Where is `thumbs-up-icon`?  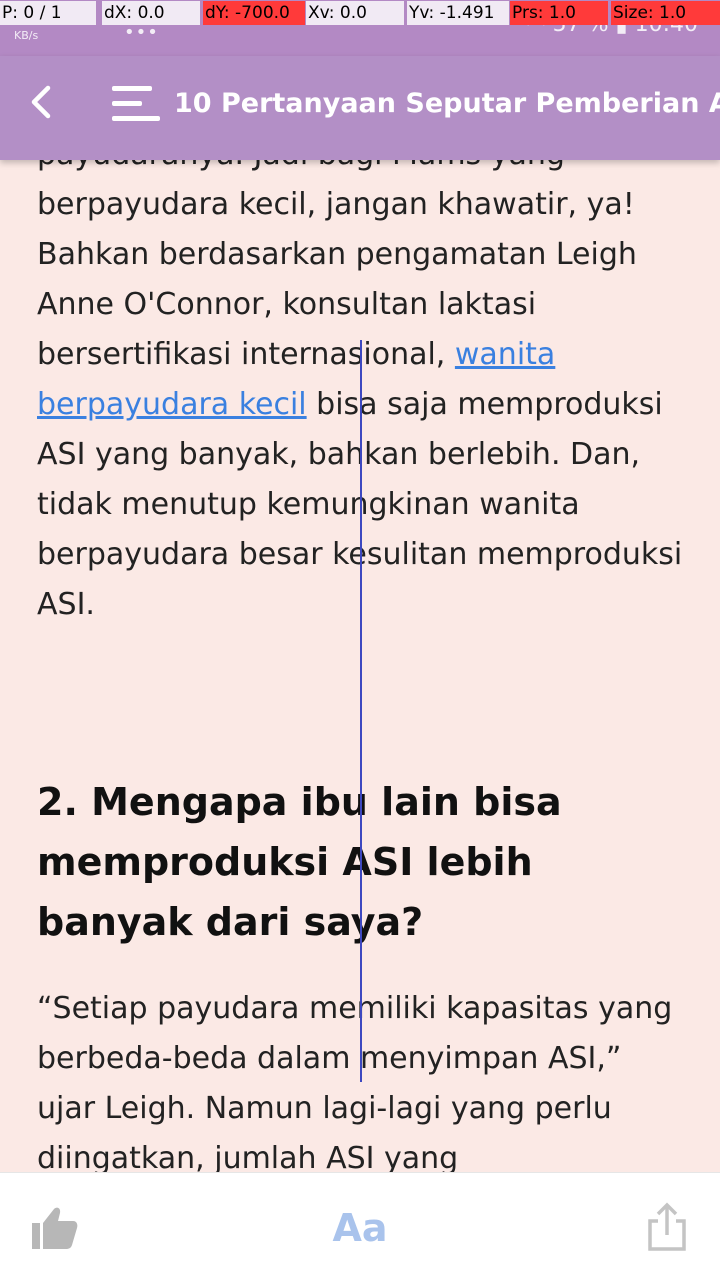 thumbs-up-icon is located at coordinates (55, 1228).